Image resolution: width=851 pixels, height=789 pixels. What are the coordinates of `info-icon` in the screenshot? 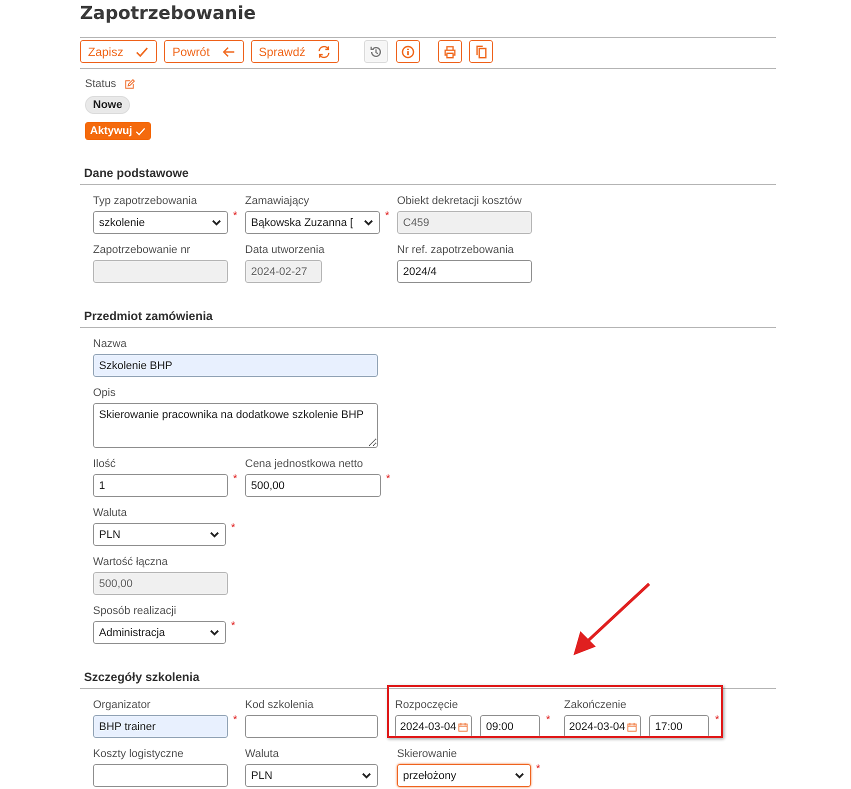 It's located at (408, 51).